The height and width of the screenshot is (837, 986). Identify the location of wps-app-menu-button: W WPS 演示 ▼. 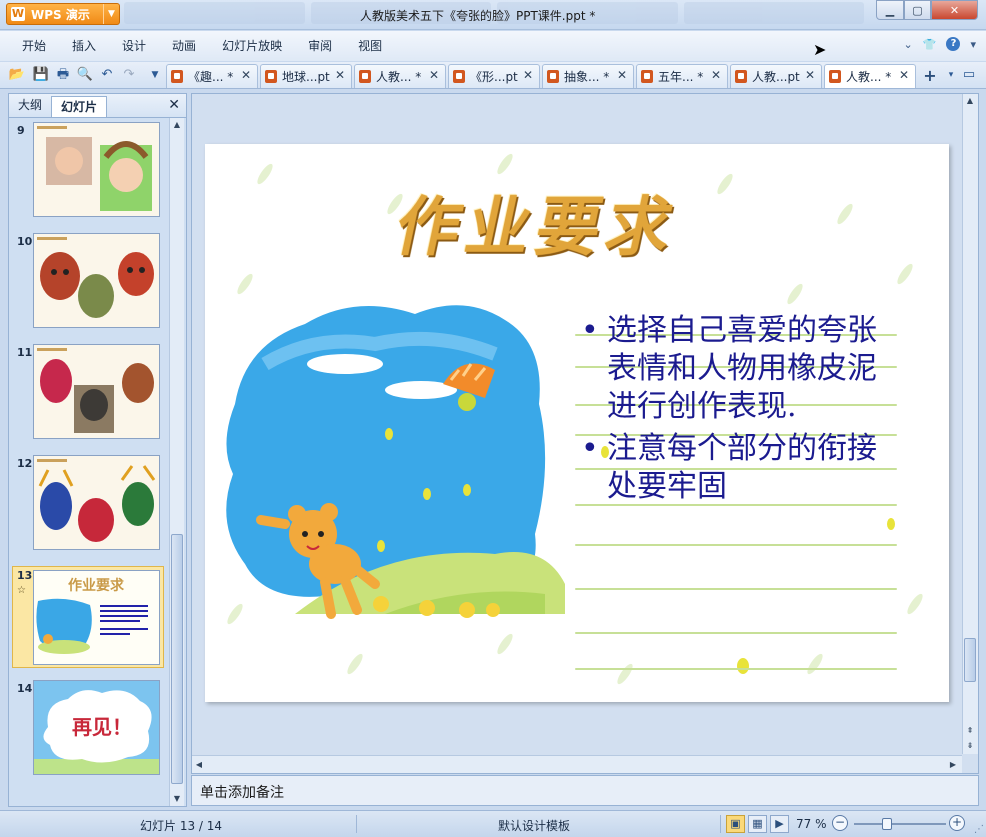
(63, 14).